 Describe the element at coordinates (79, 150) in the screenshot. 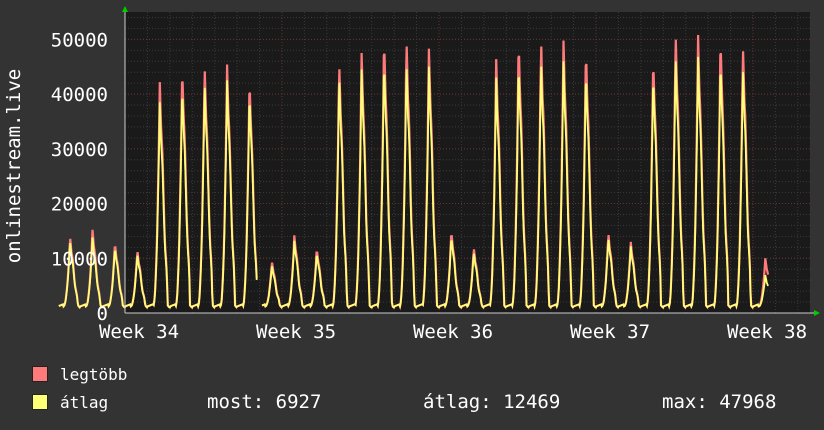

I see `y-tick-label: 30000` at that location.